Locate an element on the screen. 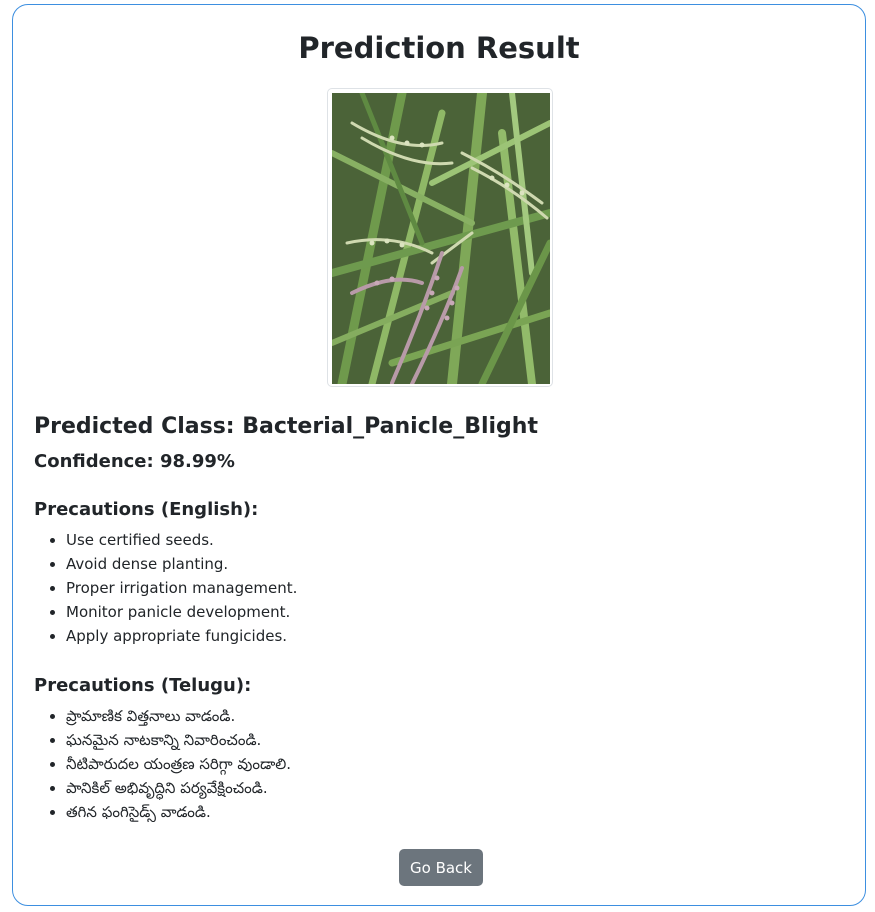 The image size is (875, 912). precautions-english-heading: Precautions (English): is located at coordinates (146, 509).